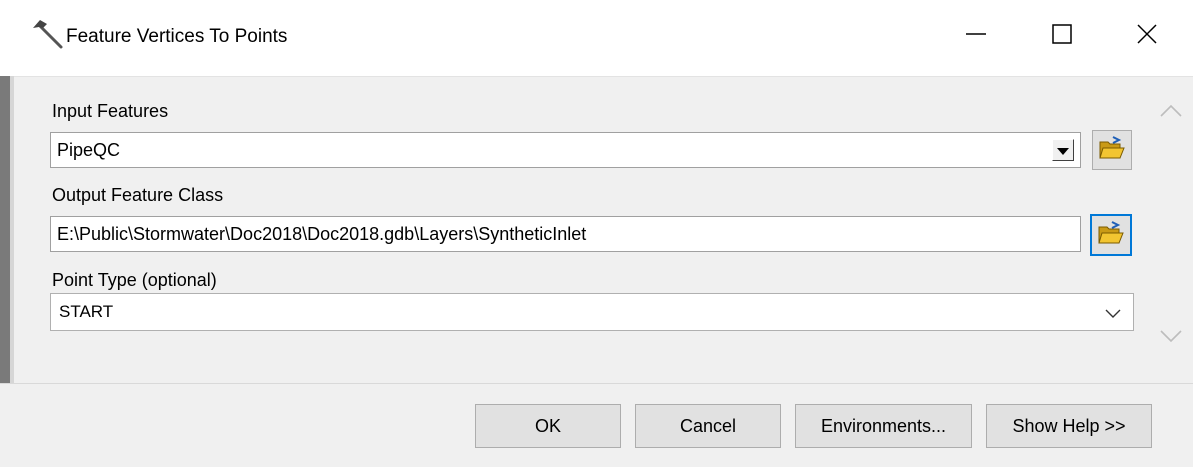  I want to click on browse-output-feature-class-button, so click(1111, 235).